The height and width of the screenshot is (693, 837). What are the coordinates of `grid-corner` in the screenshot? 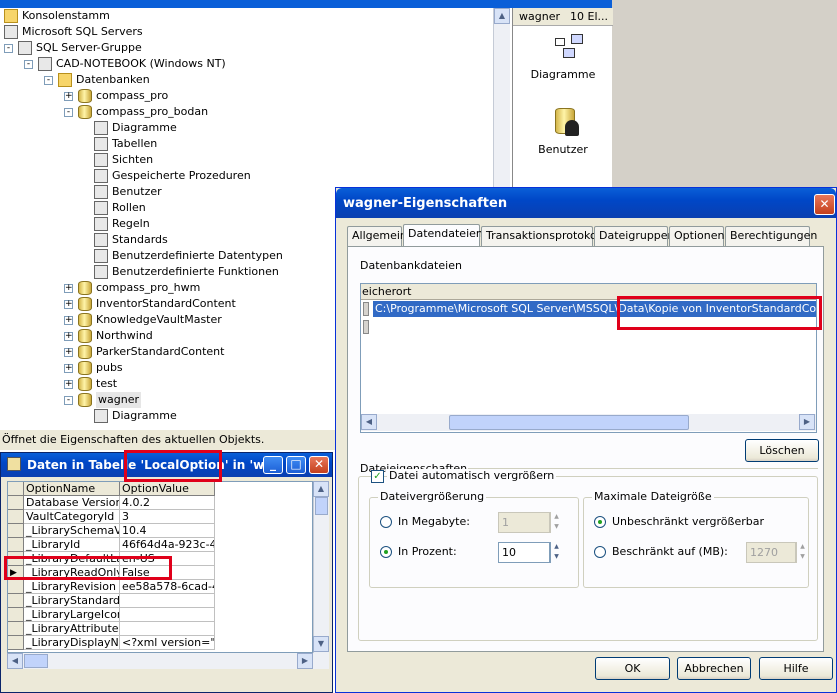 It's located at (16, 489).